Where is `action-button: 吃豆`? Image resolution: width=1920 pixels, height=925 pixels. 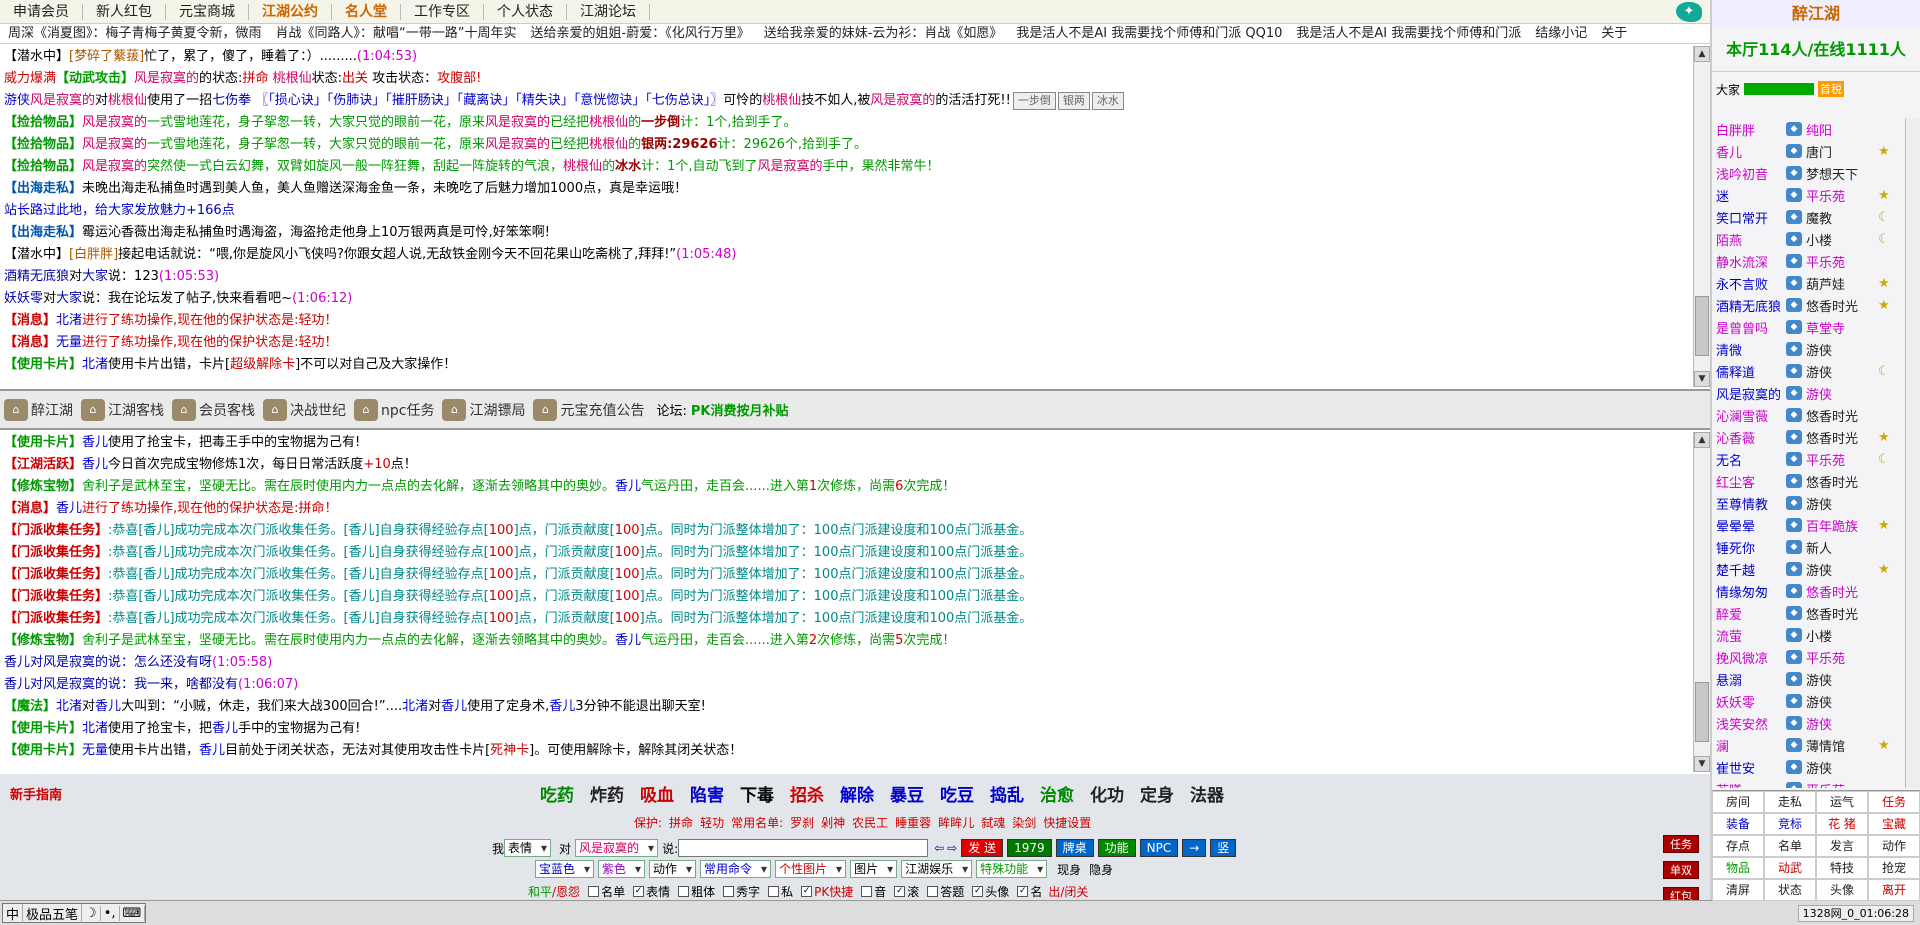
action-button: 吃豆 is located at coordinates (957, 793).